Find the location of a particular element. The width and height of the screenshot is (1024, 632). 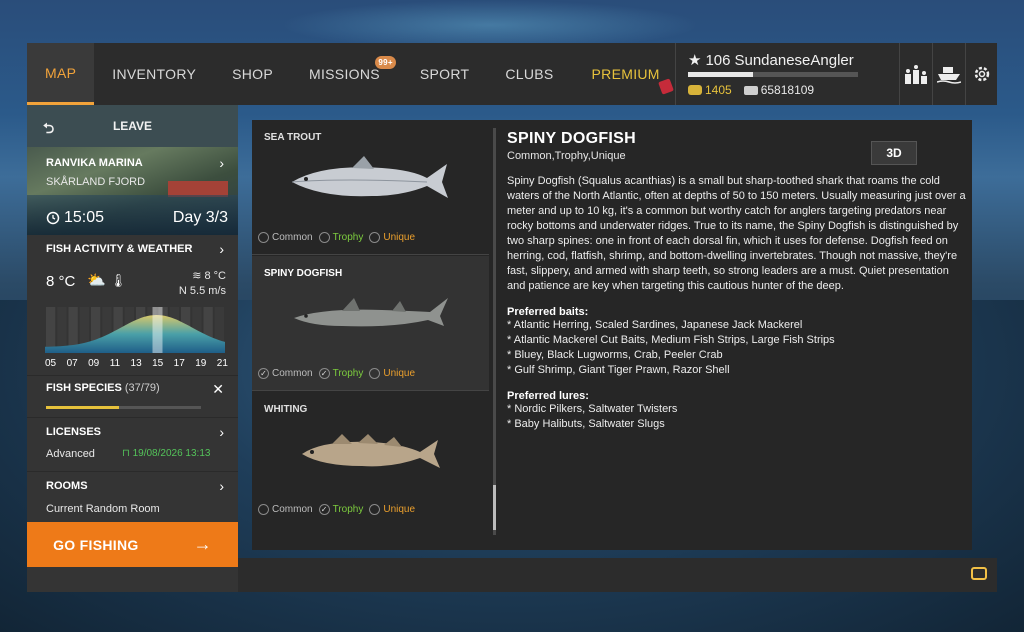

fish-species-row: FISH SPECIES (37/79) ✕ is located at coordinates (132, 396).